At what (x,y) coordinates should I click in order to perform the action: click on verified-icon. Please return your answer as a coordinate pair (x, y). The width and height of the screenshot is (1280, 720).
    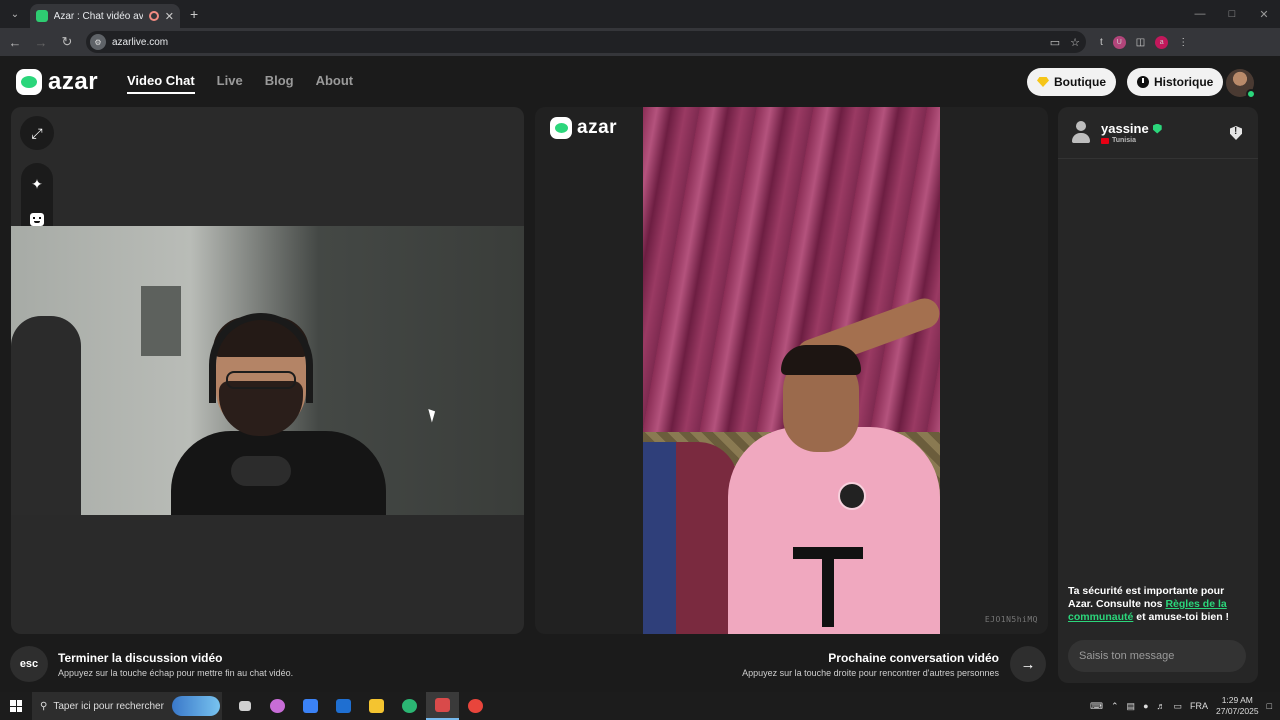
    Looking at the image, I should click on (1157, 128).